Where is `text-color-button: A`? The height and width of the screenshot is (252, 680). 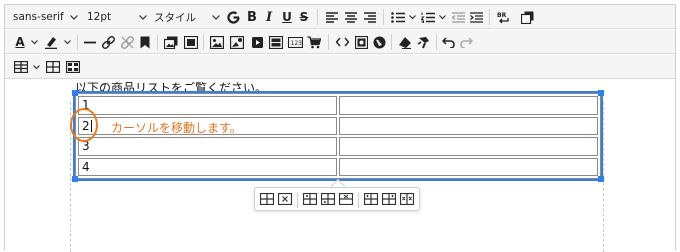
text-color-button: A is located at coordinates (20, 42).